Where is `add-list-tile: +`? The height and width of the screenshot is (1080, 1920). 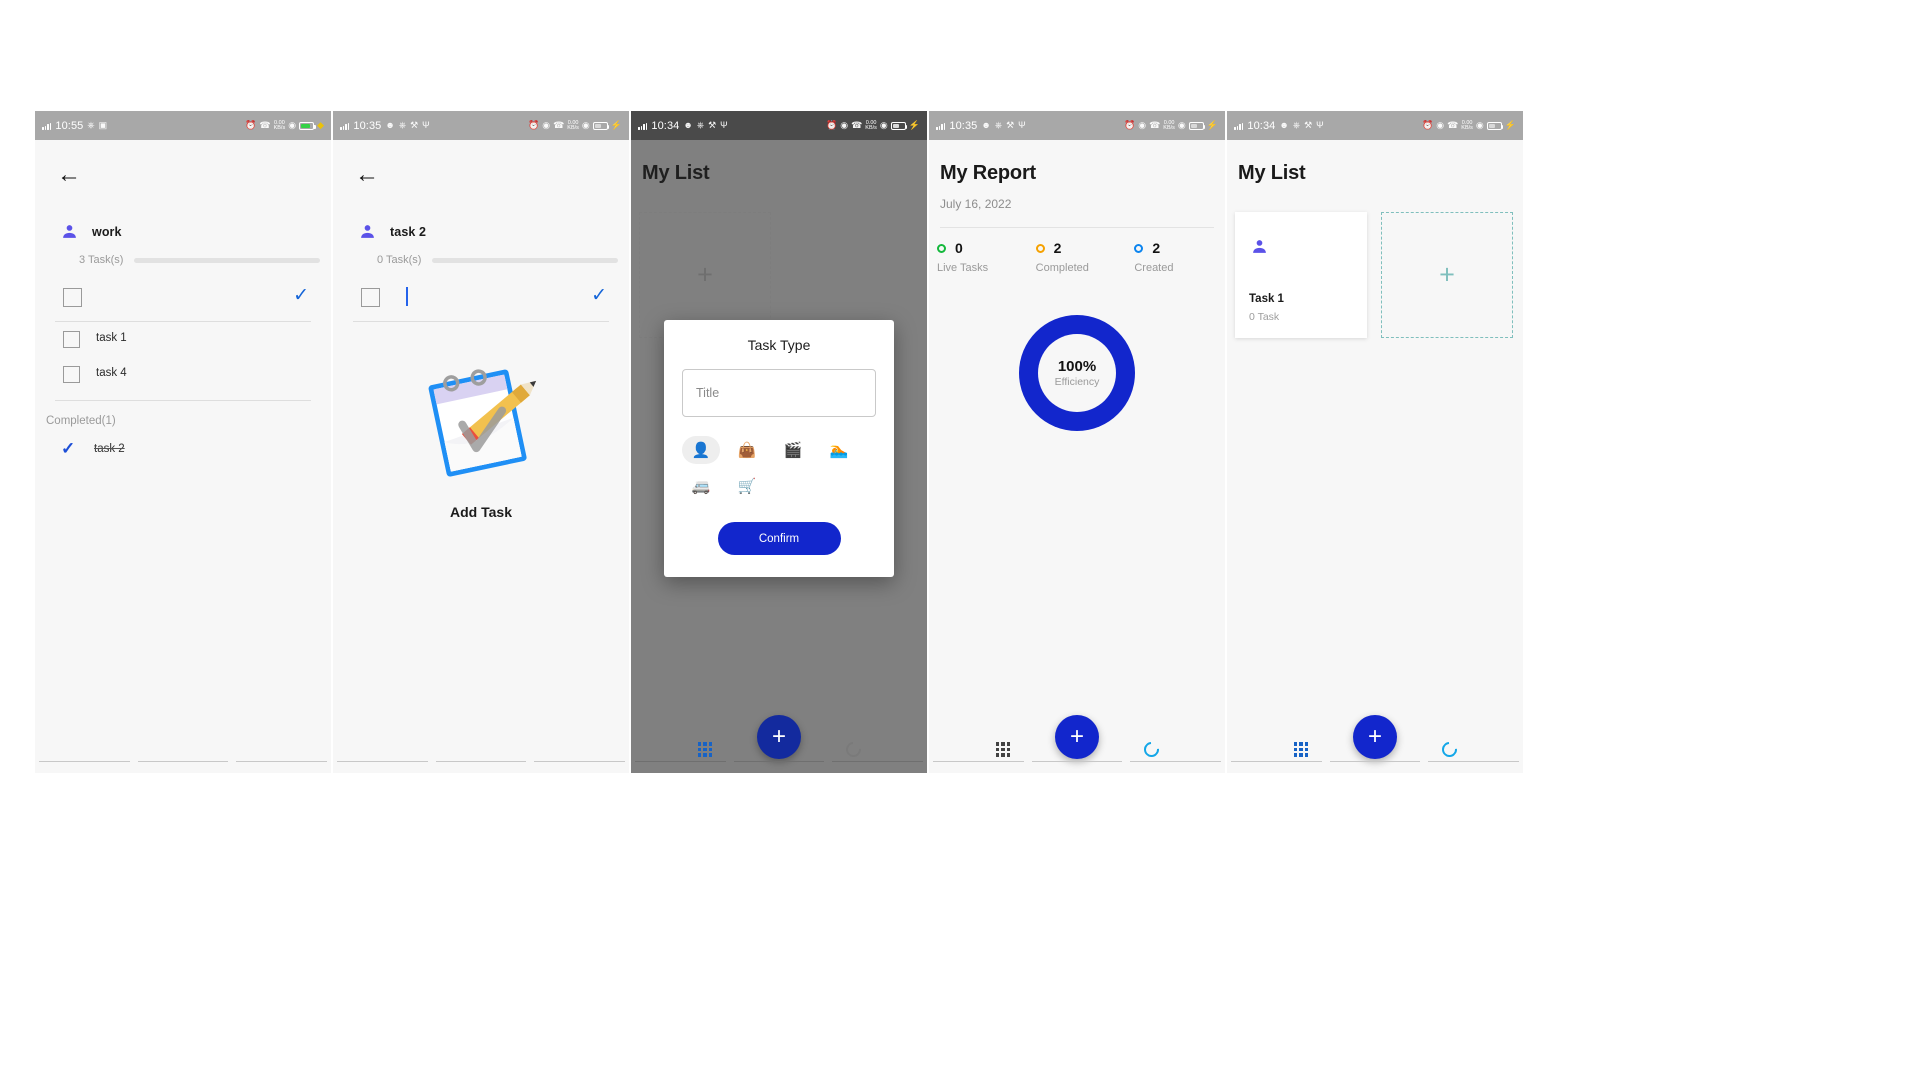
add-list-tile: + is located at coordinates (1447, 275).